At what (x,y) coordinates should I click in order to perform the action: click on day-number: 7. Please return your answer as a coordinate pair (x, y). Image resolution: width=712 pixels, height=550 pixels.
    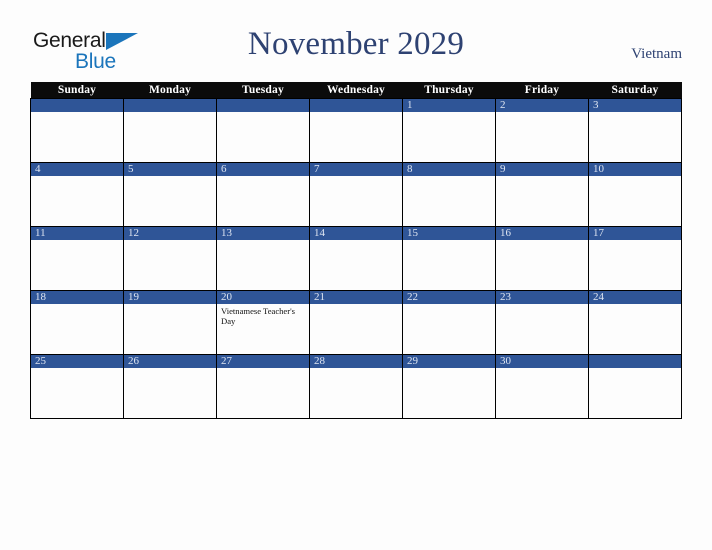
    Looking at the image, I should click on (356, 169).